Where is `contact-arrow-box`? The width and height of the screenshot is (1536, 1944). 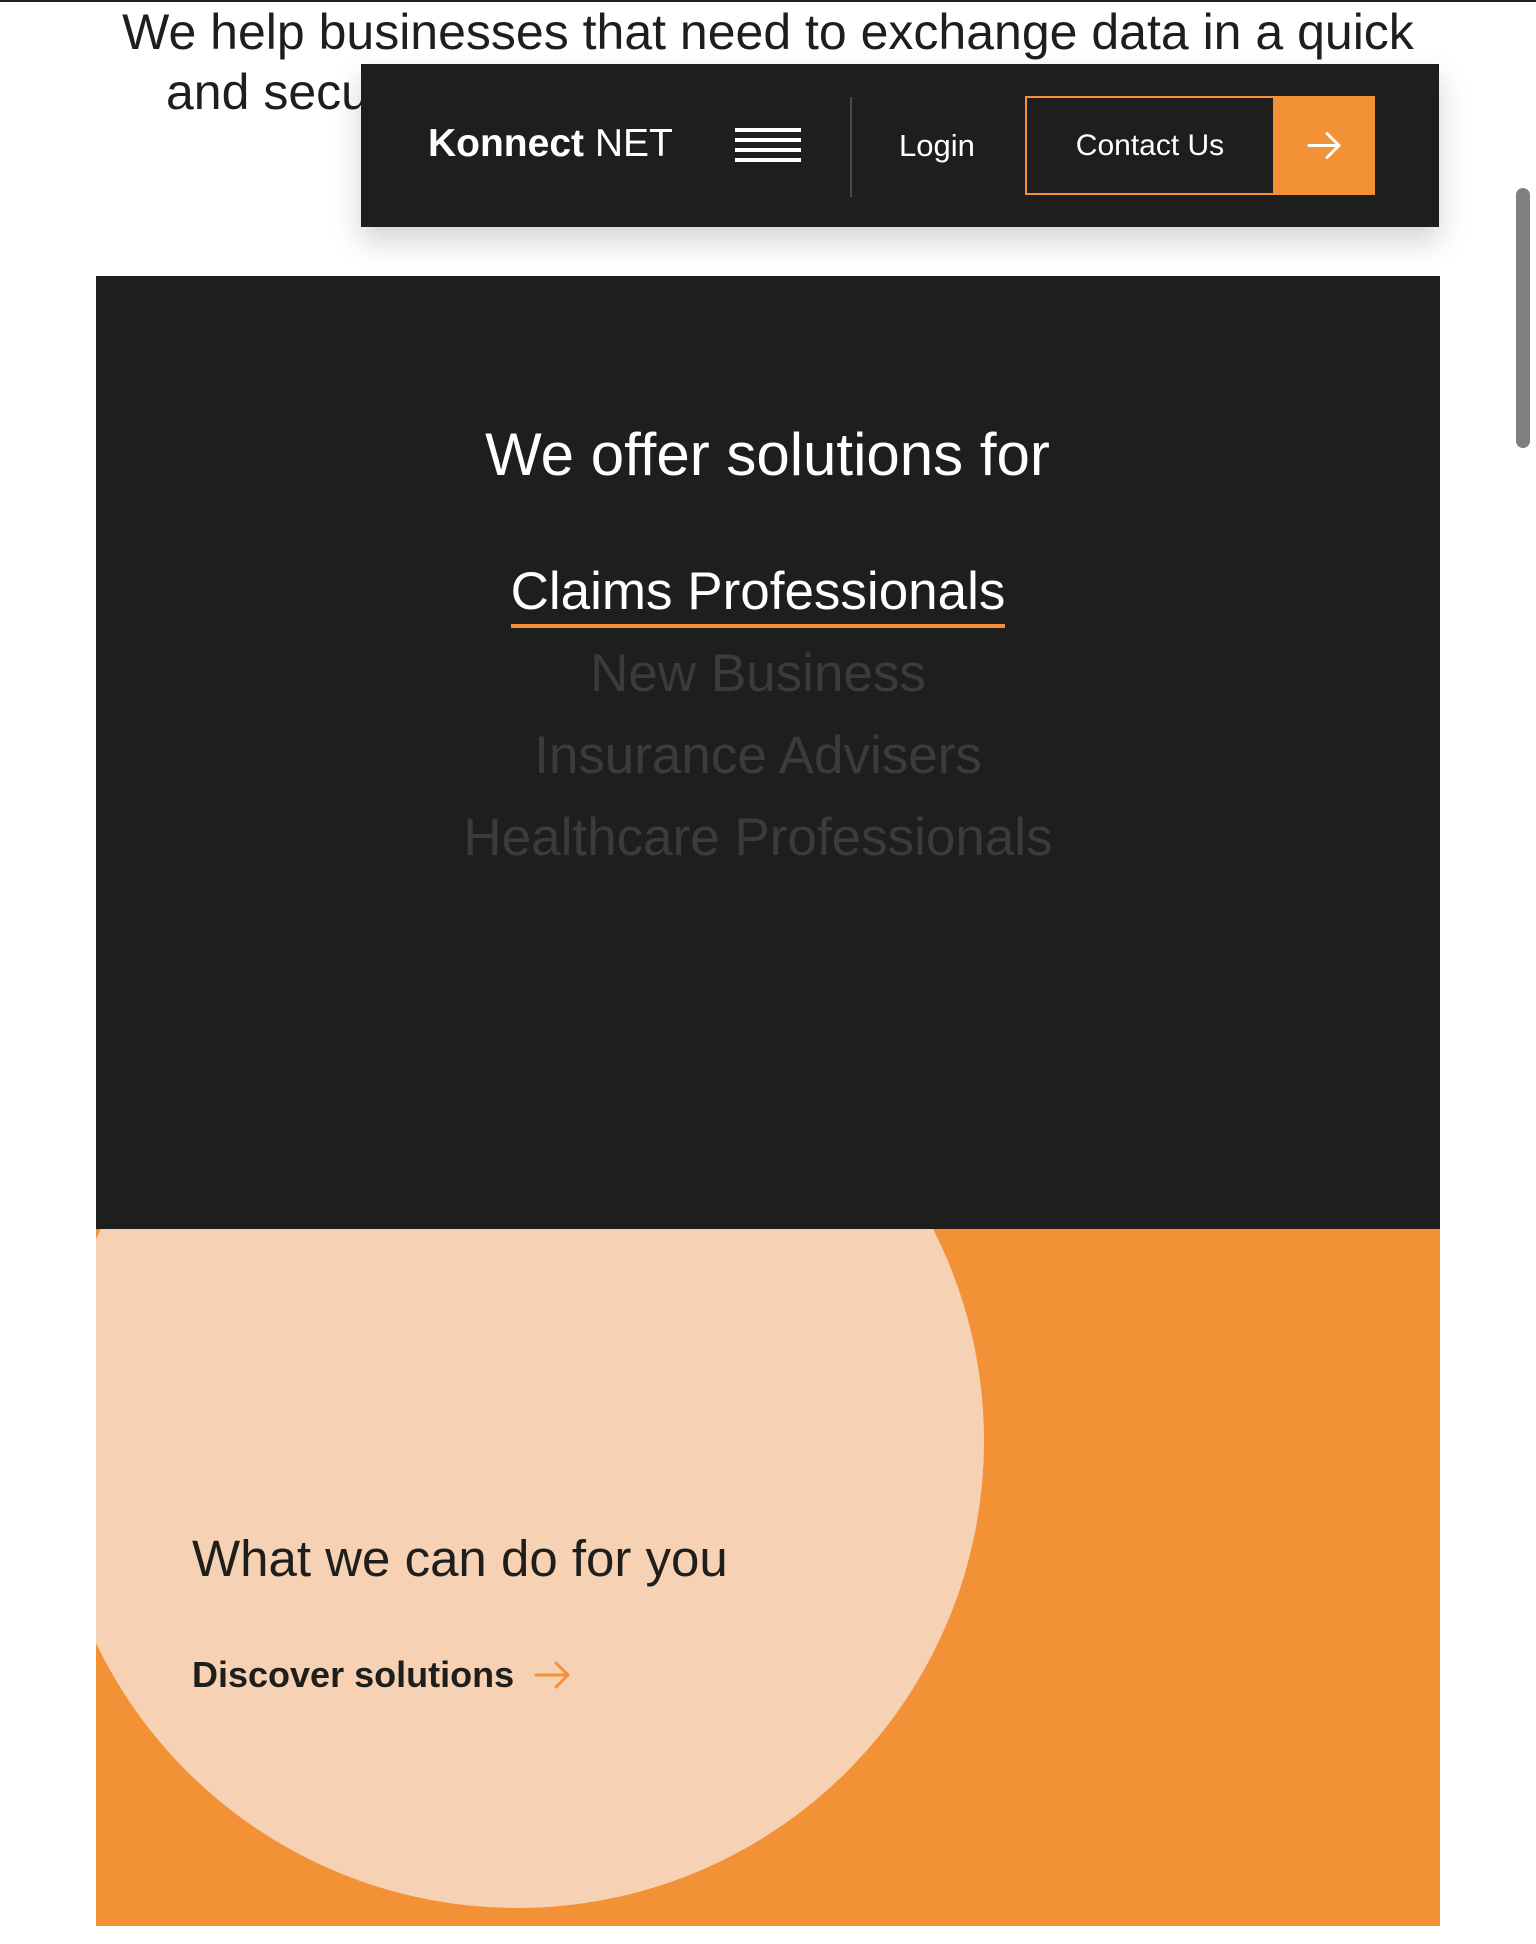
contact-arrow-box is located at coordinates (1324, 145).